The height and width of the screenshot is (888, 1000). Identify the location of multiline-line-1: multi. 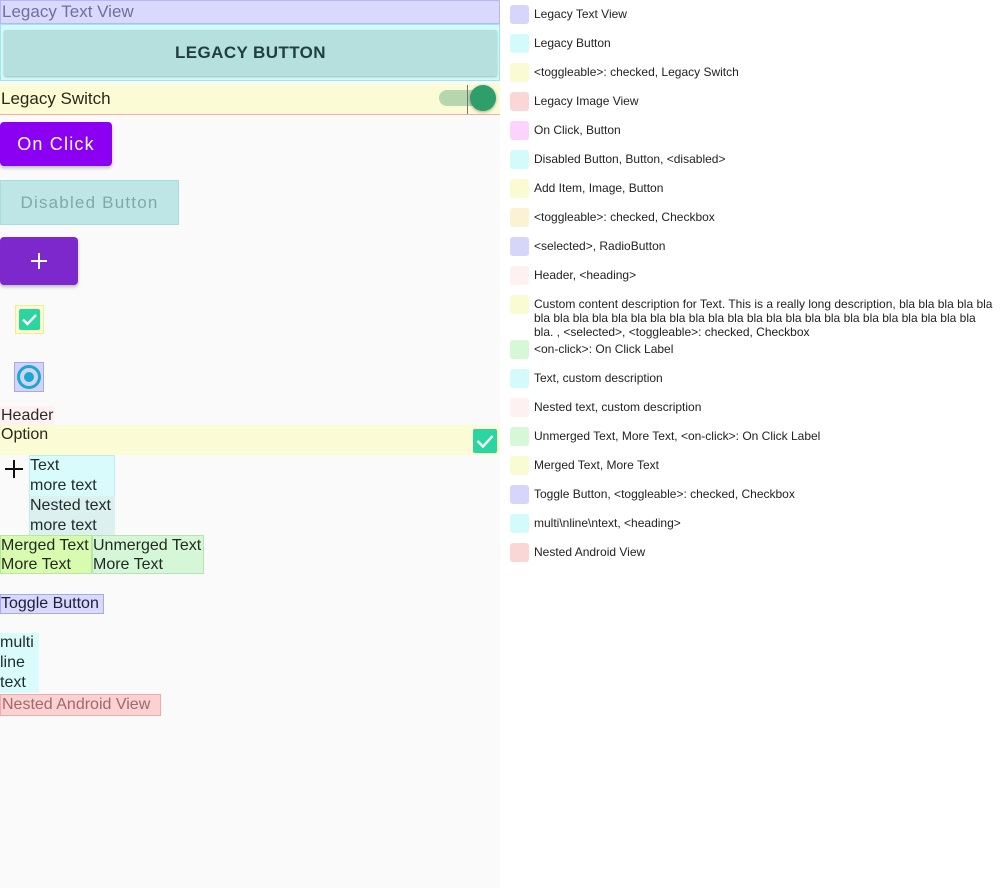
(17, 642).